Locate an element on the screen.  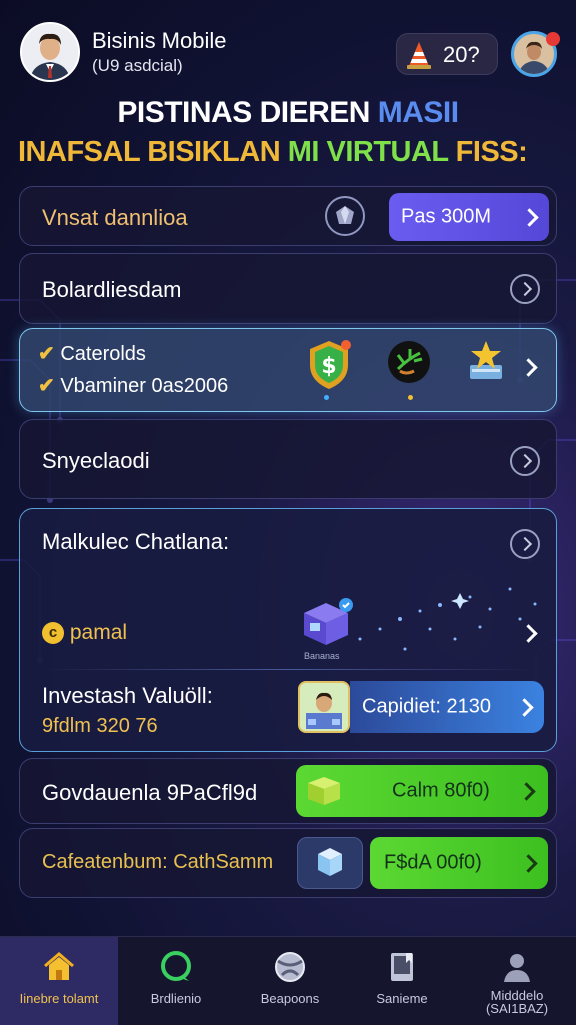
row4-label: Snyeclaodi is located at coordinates (96, 460).